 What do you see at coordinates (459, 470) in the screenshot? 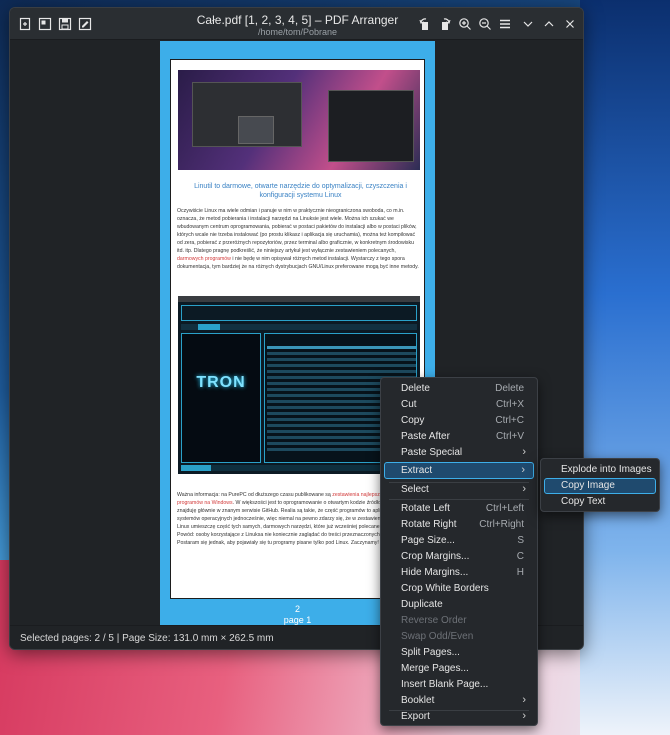
I see `menu-item-extract: Extract ›` at bounding box center [459, 470].